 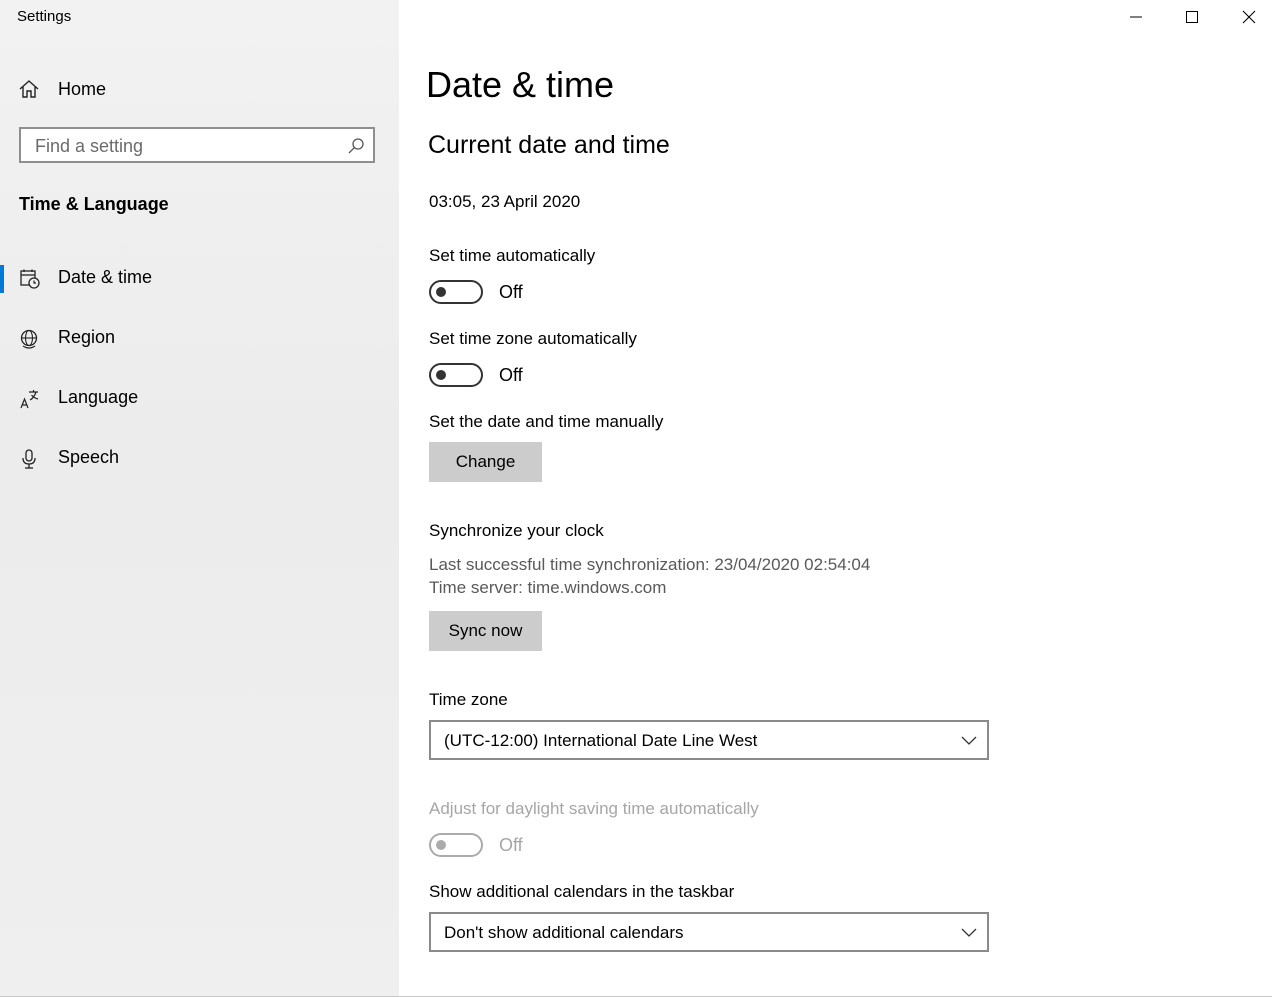 What do you see at coordinates (87, 337) in the screenshot?
I see `sidebar-item-label: Region` at bounding box center [87, 337].